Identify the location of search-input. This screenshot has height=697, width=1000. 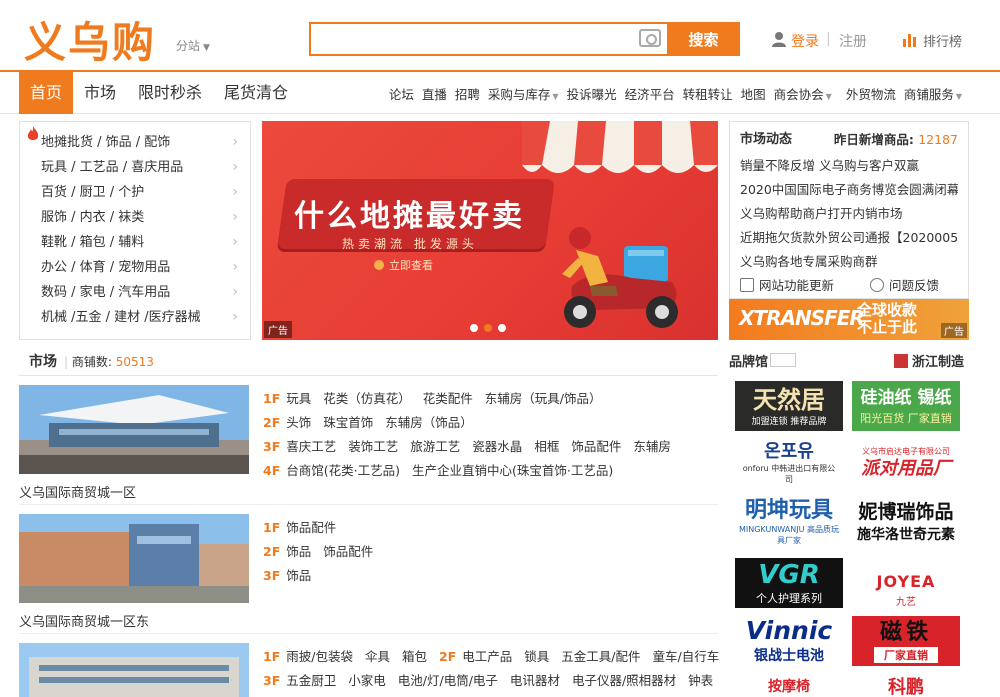
(471, 39).